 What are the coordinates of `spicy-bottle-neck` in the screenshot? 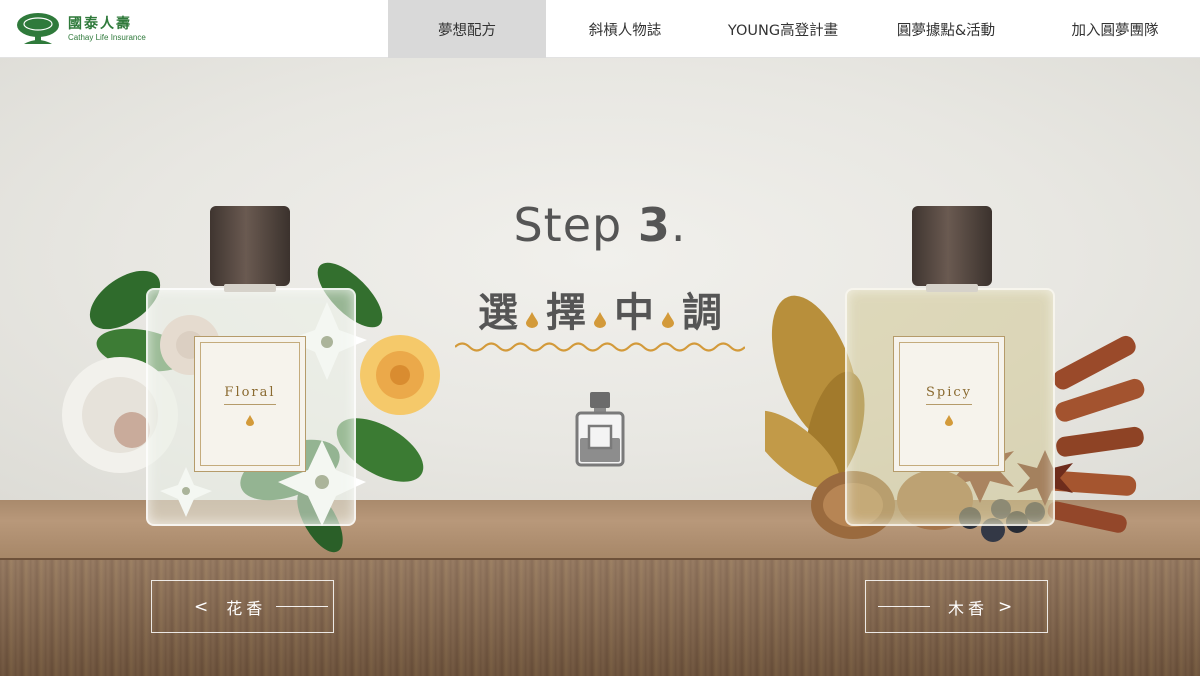 It's located at (952, 288).